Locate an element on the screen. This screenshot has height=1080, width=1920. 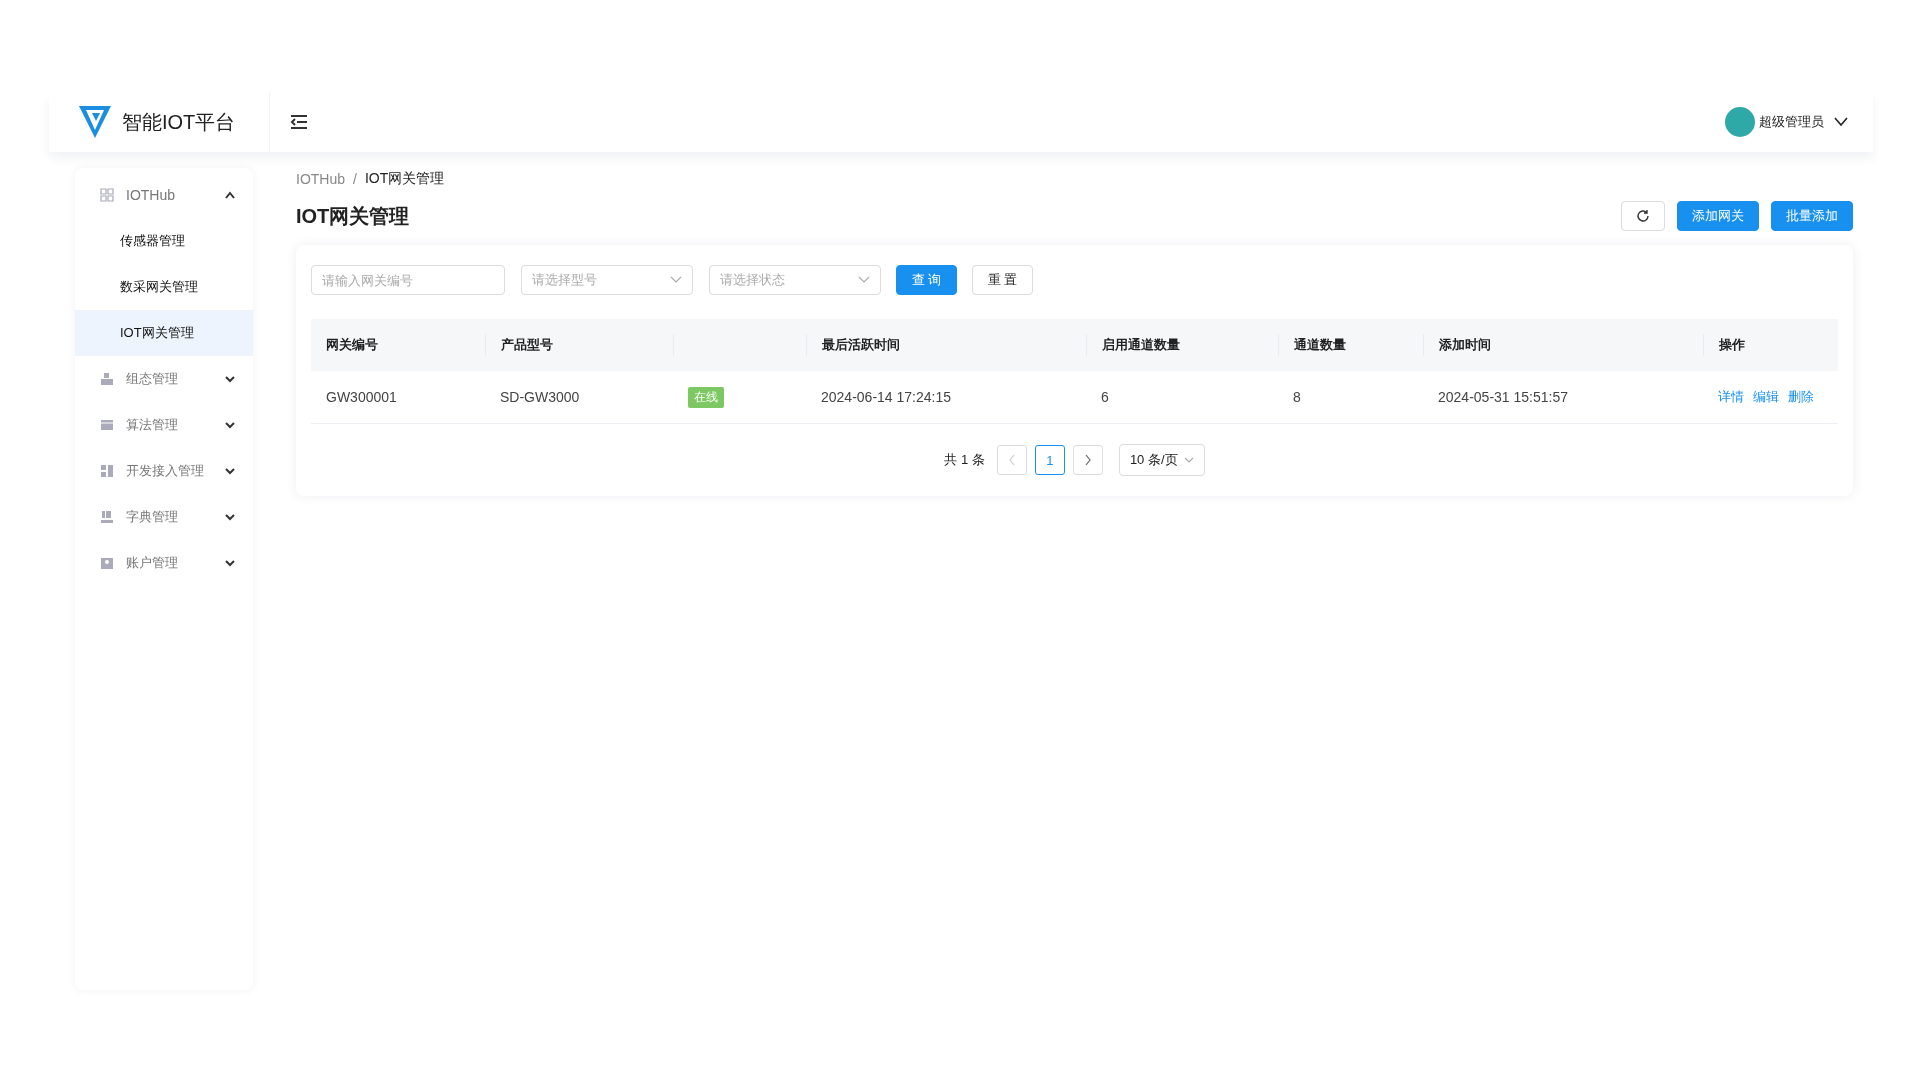
card-icon is located at coordinates (107, 425).